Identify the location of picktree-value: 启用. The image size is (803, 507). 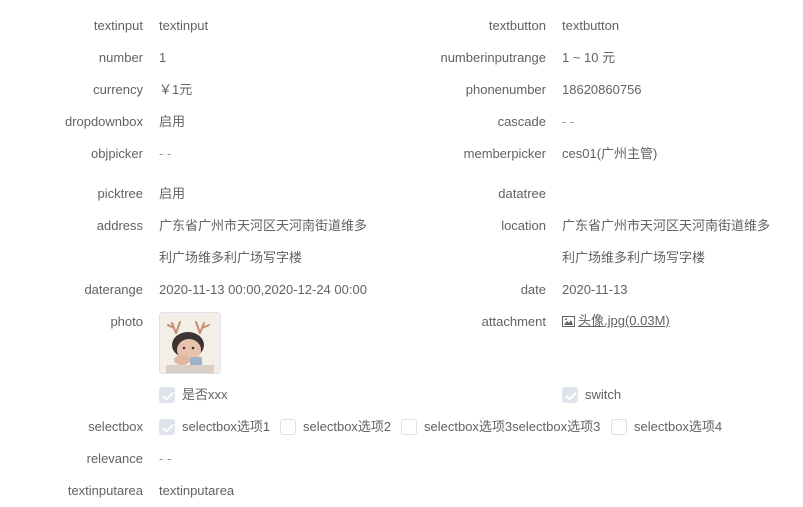
(172, 193).